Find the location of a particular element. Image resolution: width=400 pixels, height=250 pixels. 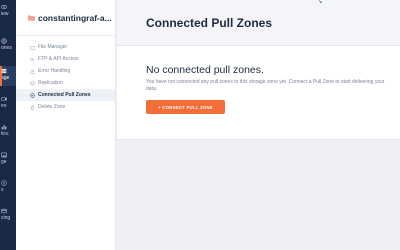

menu-item-ftp-api-access: FTP & API Access is located at coordinates (65, 59).